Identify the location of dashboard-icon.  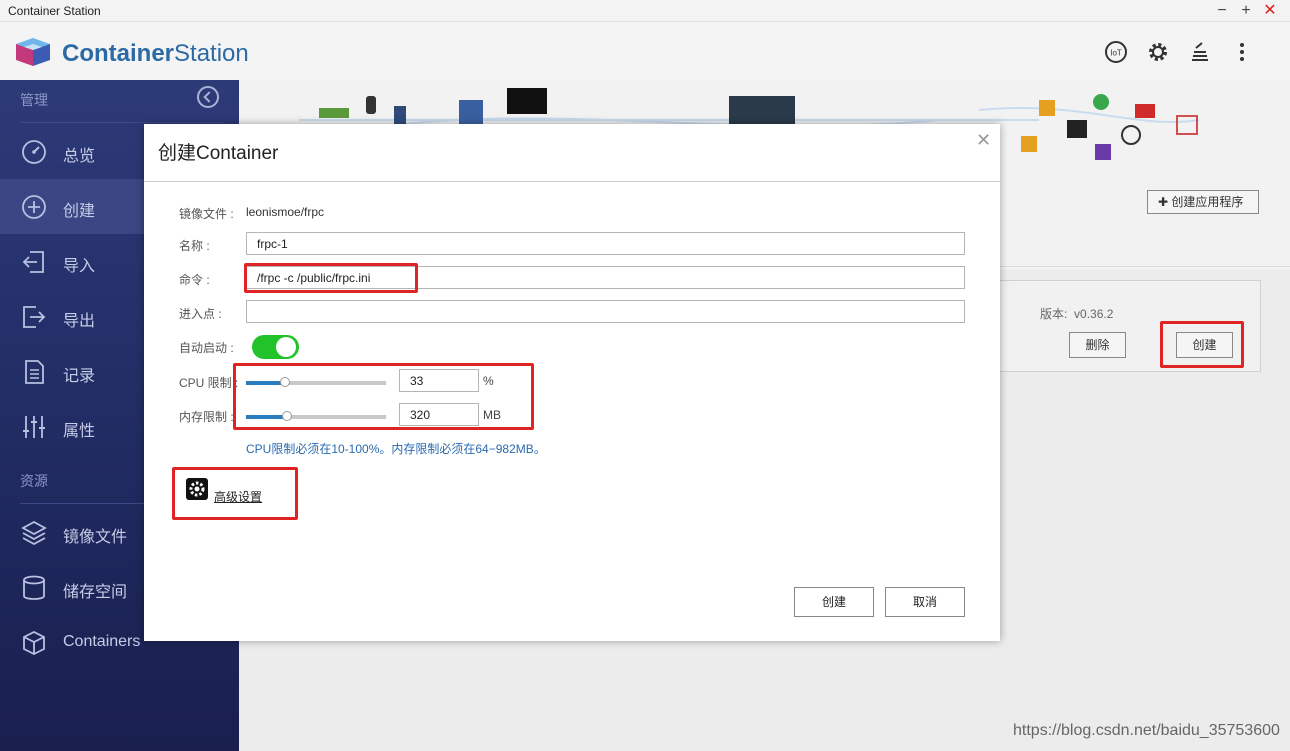
(34, 152).